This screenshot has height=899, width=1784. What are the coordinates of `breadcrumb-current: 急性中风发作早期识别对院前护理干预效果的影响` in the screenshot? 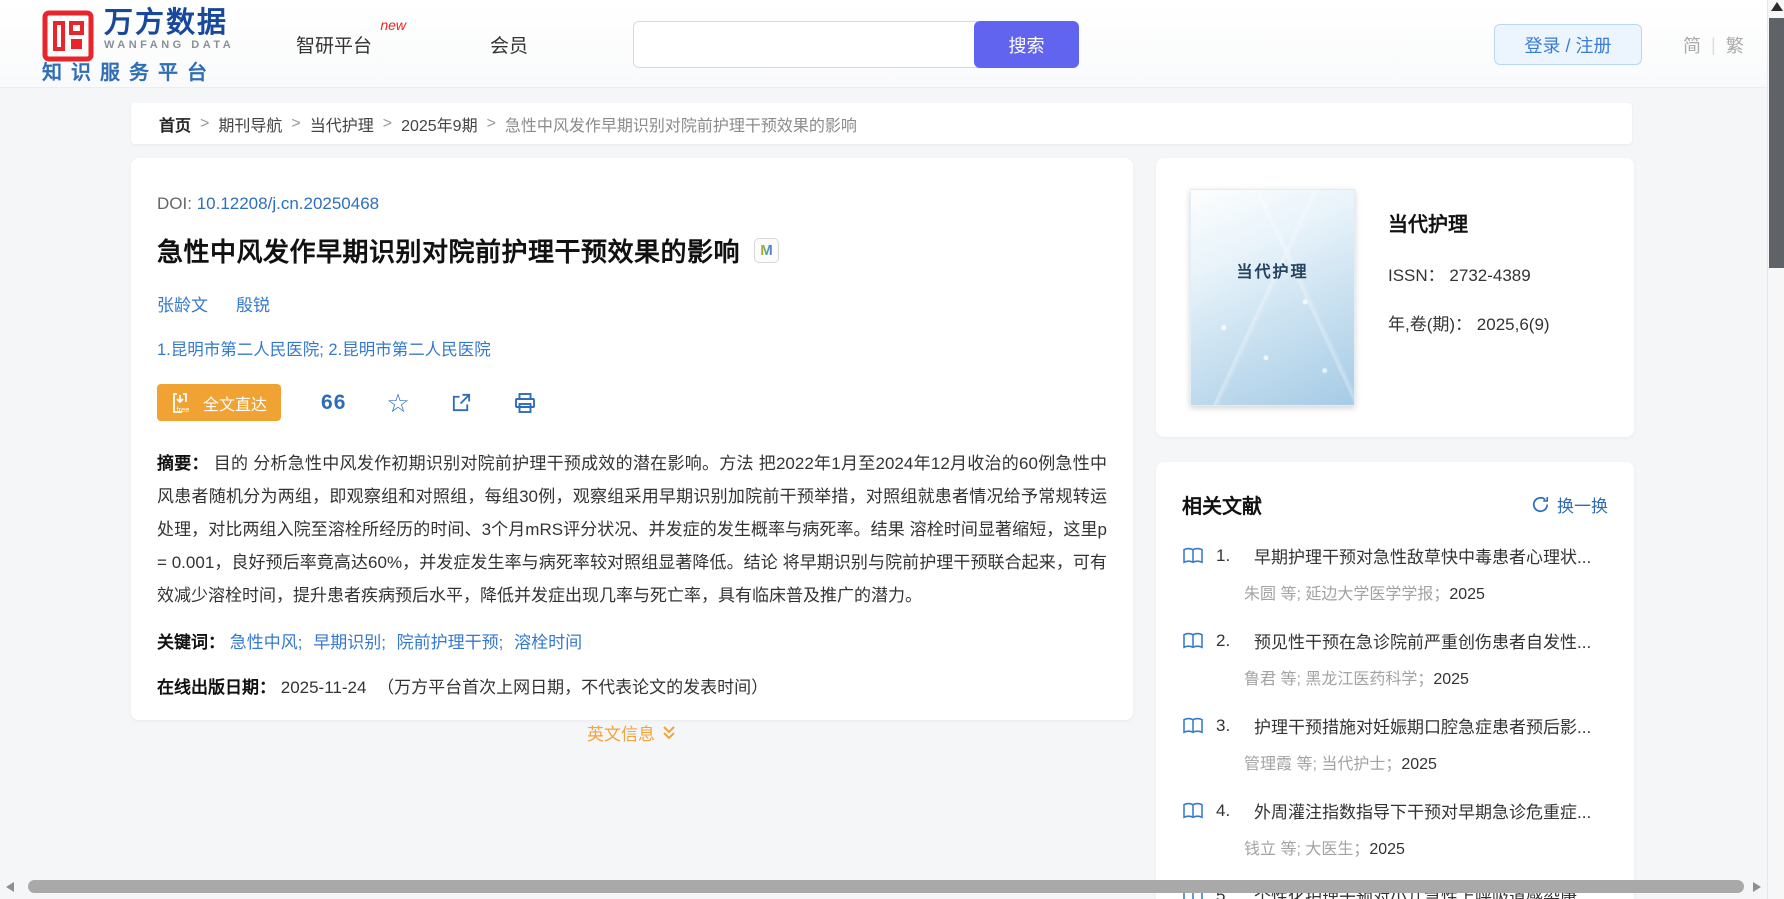 It's located at (680, 126).